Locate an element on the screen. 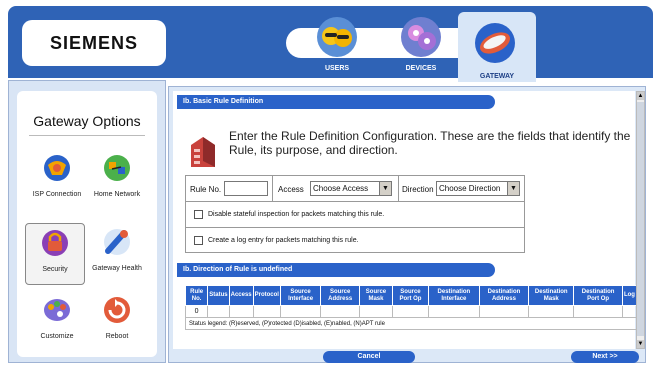 This screenshot has height=371, width=659. gateway-health-icon is located at coordinates (117, 242).